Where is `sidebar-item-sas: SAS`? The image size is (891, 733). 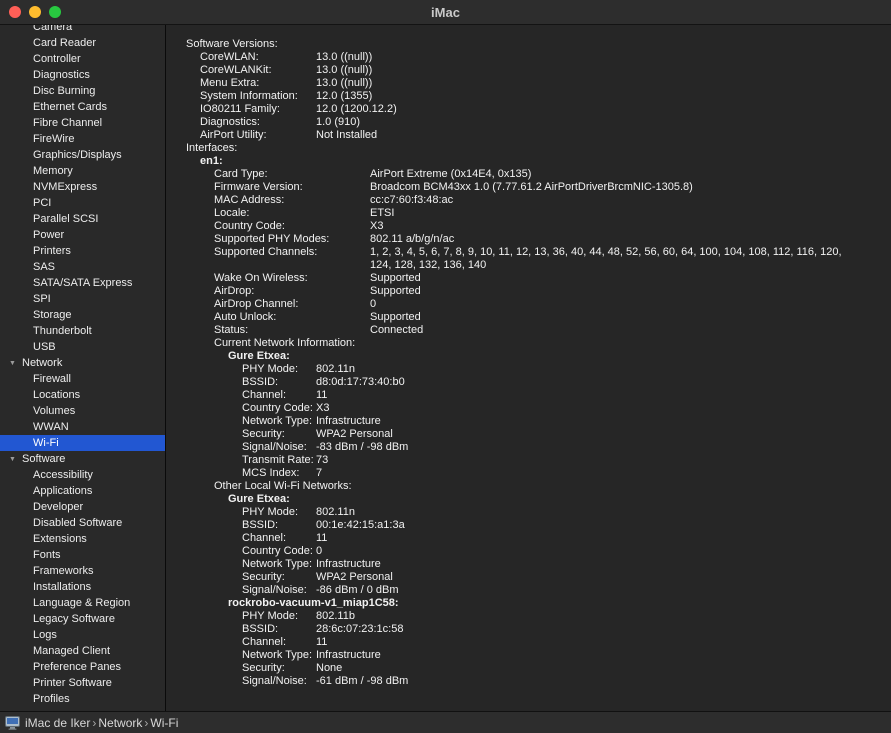
sidebar-item-sas: SAS is located at coordinates (82, 267).